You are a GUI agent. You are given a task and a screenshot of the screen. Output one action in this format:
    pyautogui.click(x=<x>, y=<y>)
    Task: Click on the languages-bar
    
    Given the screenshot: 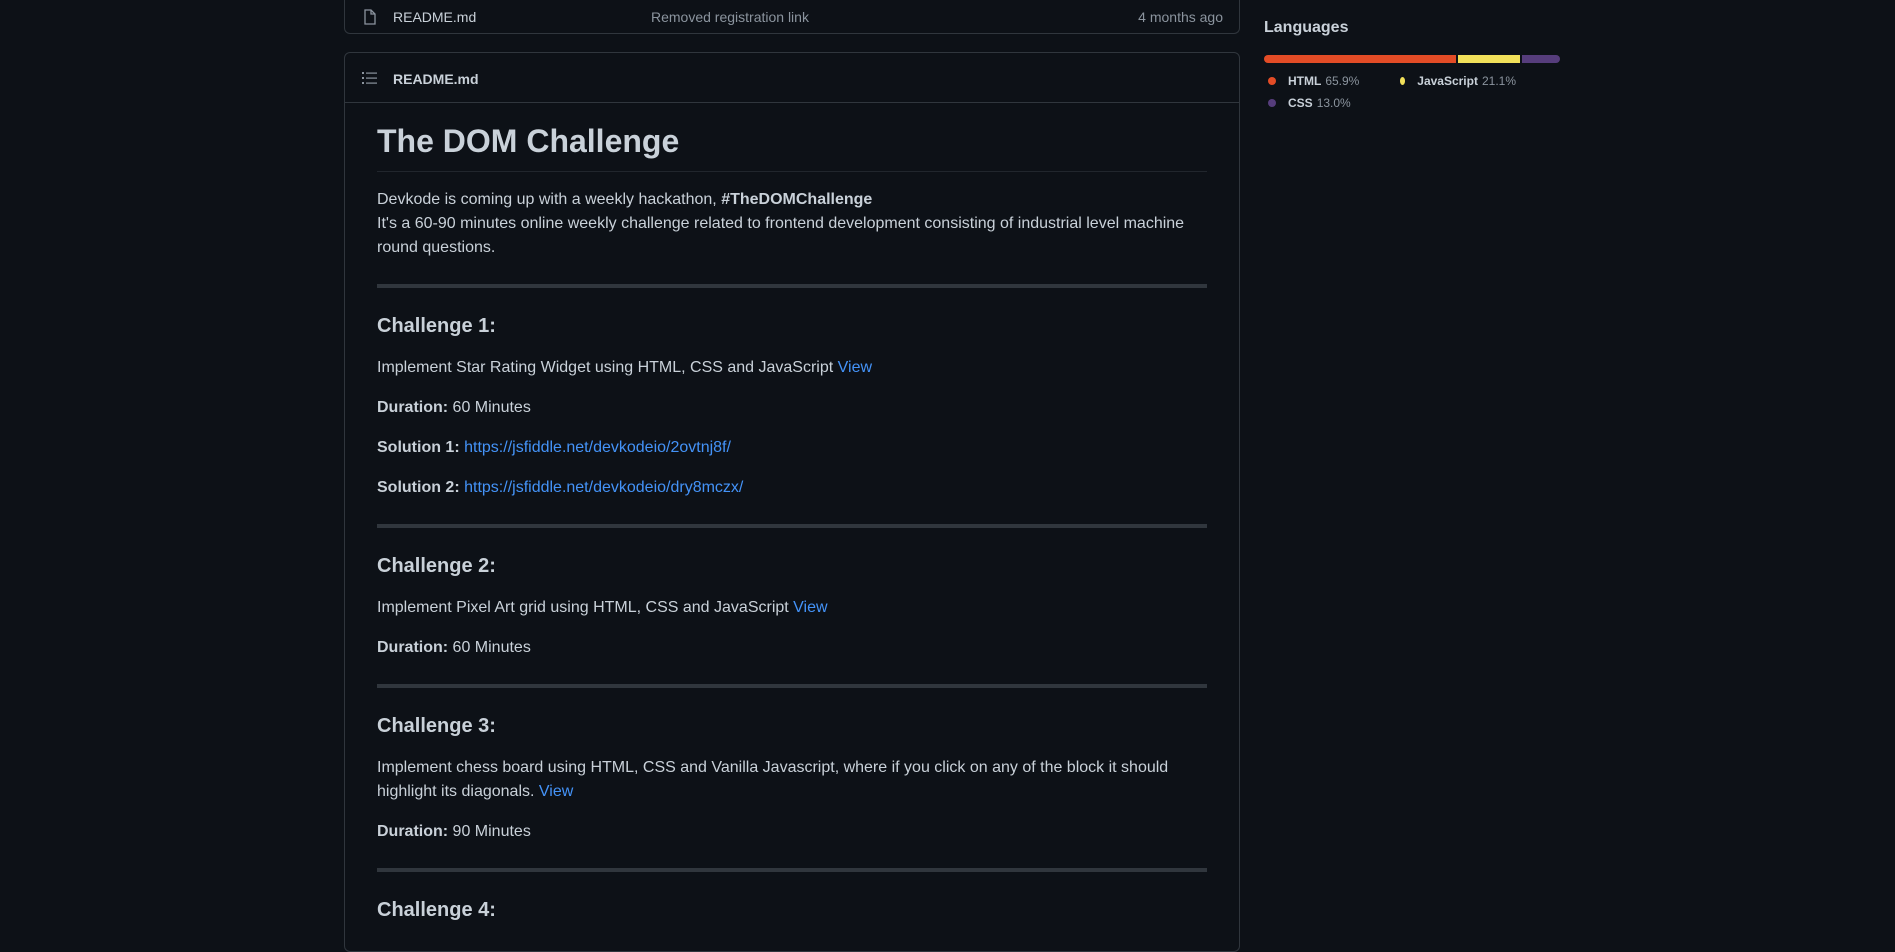 What is the action you would take?
    pyautogui.click(x=1412, y=59)
    